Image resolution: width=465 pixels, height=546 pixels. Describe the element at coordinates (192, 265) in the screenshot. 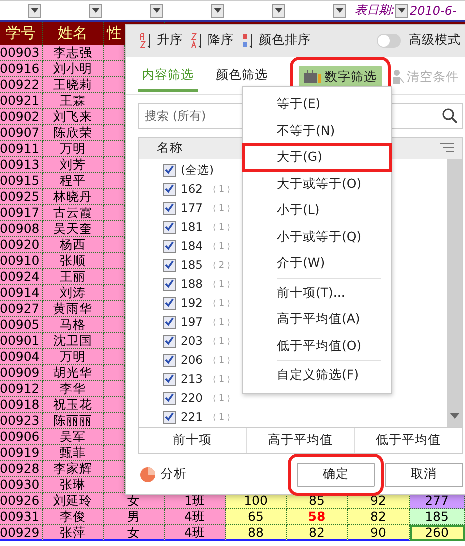

I see `value-label: 185` at that location.